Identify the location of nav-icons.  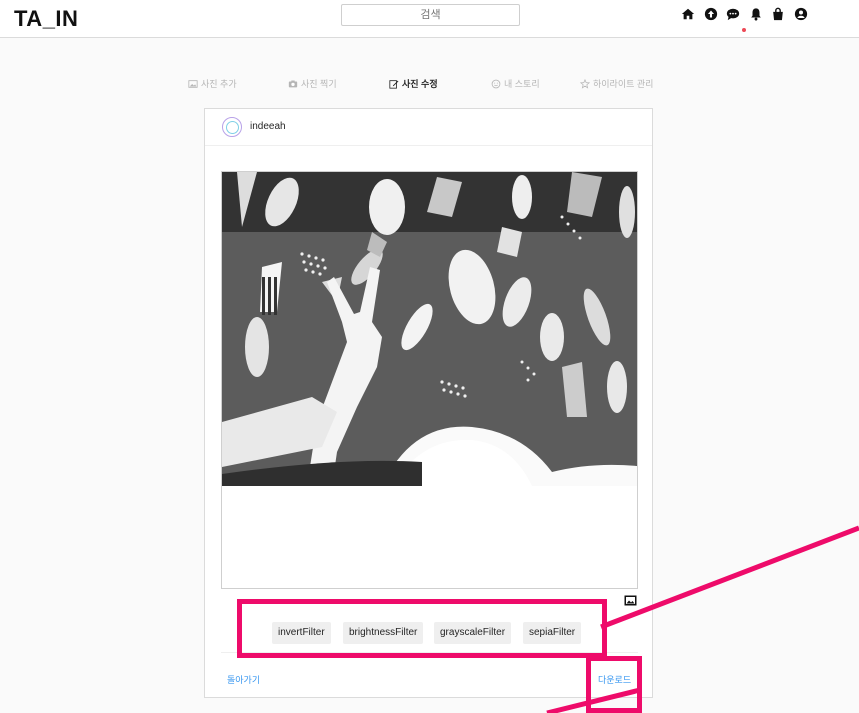
(745, 14).